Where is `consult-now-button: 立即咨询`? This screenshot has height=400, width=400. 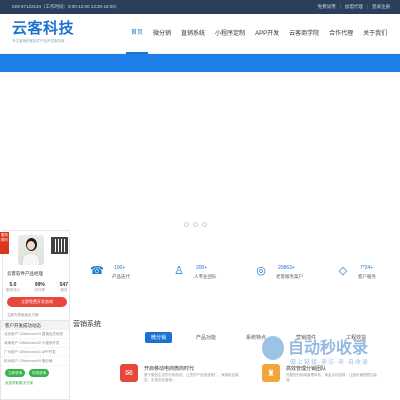
consult-now-button: 立即咨询 is located at coordinates (15, 373).